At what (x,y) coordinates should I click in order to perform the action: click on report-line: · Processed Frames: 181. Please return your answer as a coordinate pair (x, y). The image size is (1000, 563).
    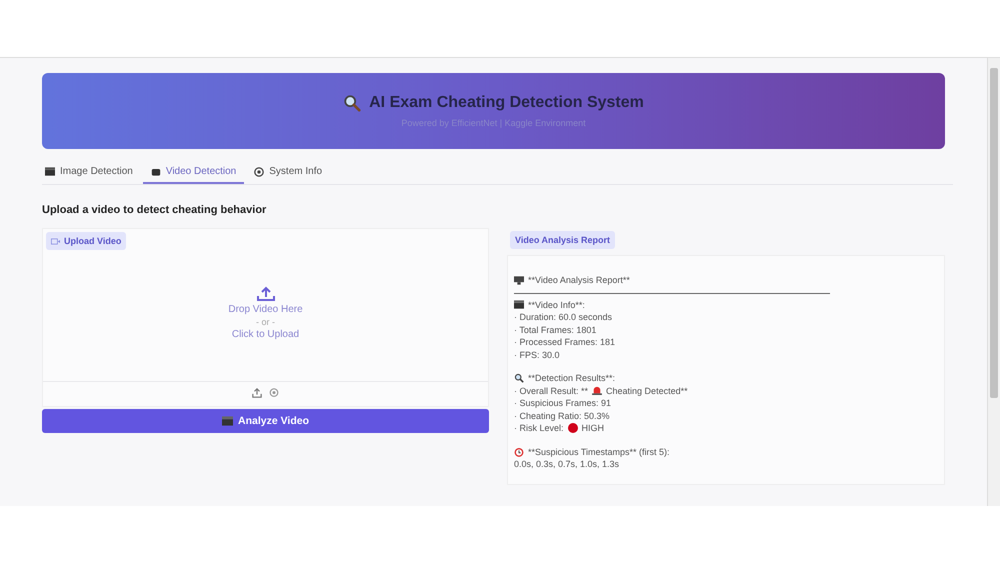
    Looking at the image, I should click on (565, 342).